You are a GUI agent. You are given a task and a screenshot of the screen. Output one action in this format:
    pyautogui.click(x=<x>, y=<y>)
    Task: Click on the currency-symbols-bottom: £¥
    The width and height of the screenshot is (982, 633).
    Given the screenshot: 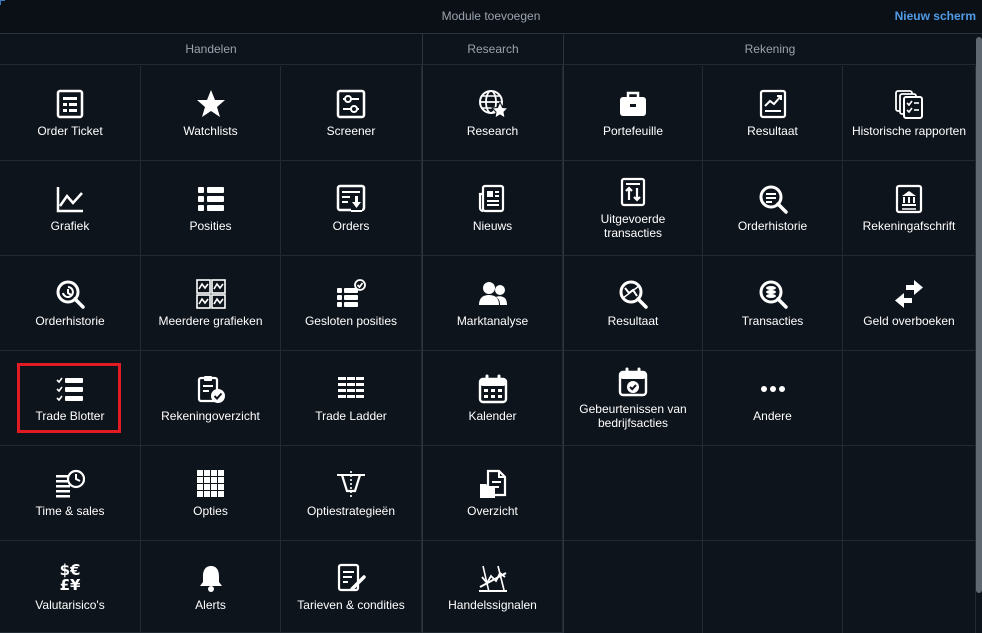 What is the action you would take?
    pyautogui.click(x=70, y=584)
    